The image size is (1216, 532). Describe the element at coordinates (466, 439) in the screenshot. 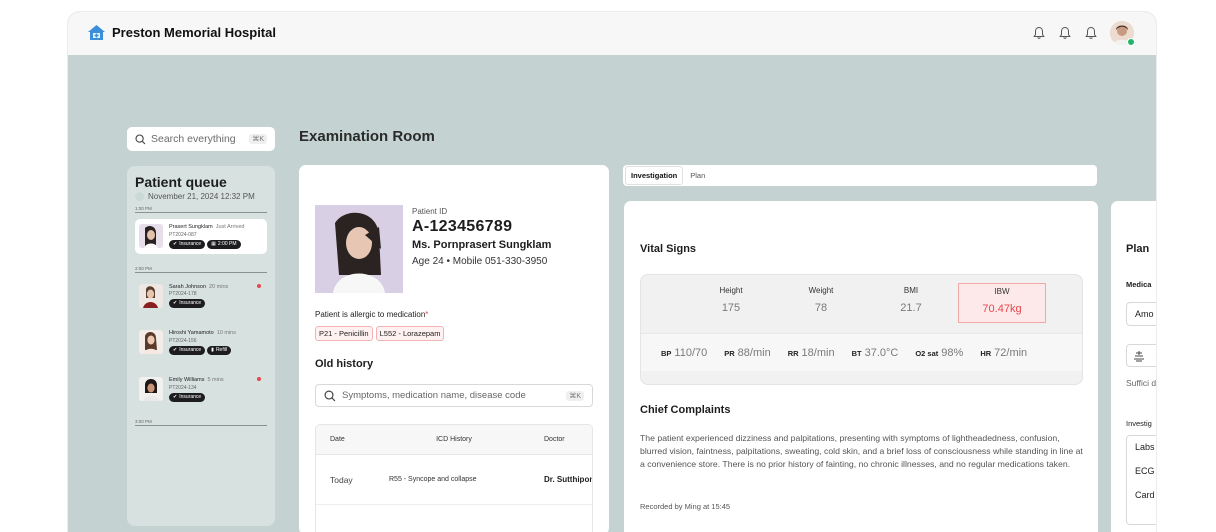

I see `column-header: ICD History` at that location.